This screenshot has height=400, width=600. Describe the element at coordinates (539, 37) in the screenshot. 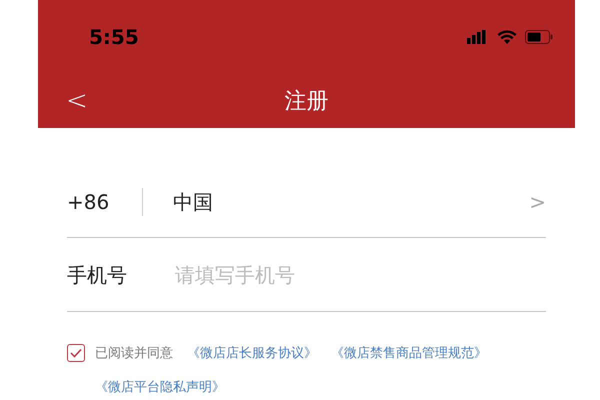

I see `battery-icon` at that location.